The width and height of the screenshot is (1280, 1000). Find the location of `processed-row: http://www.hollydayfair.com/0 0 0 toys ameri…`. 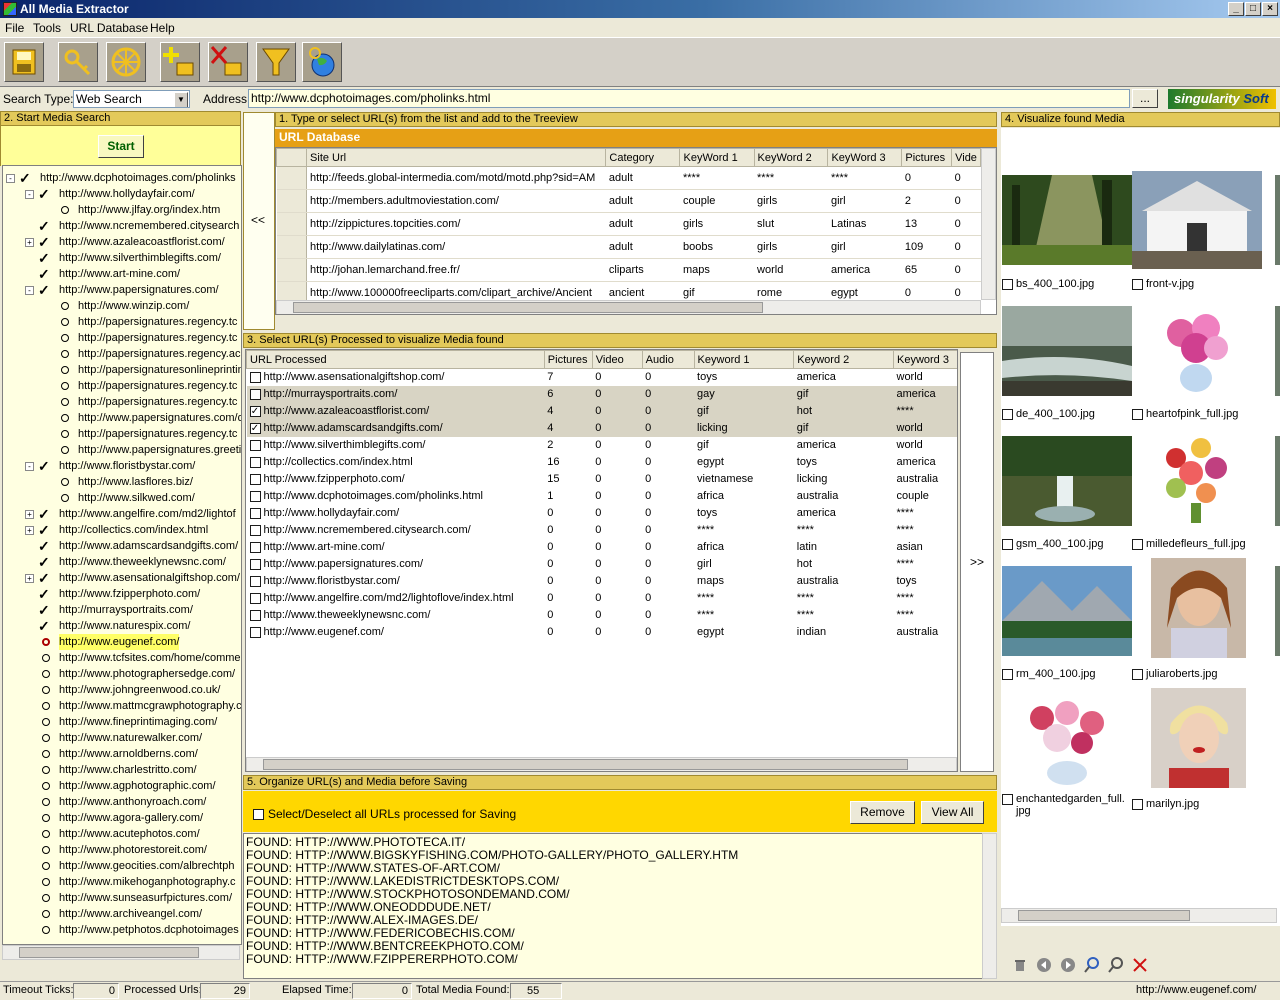

processed-row: http://www.hollydayfair.com/0 0 0 toys ameri… is located at coordinates (602, 513).